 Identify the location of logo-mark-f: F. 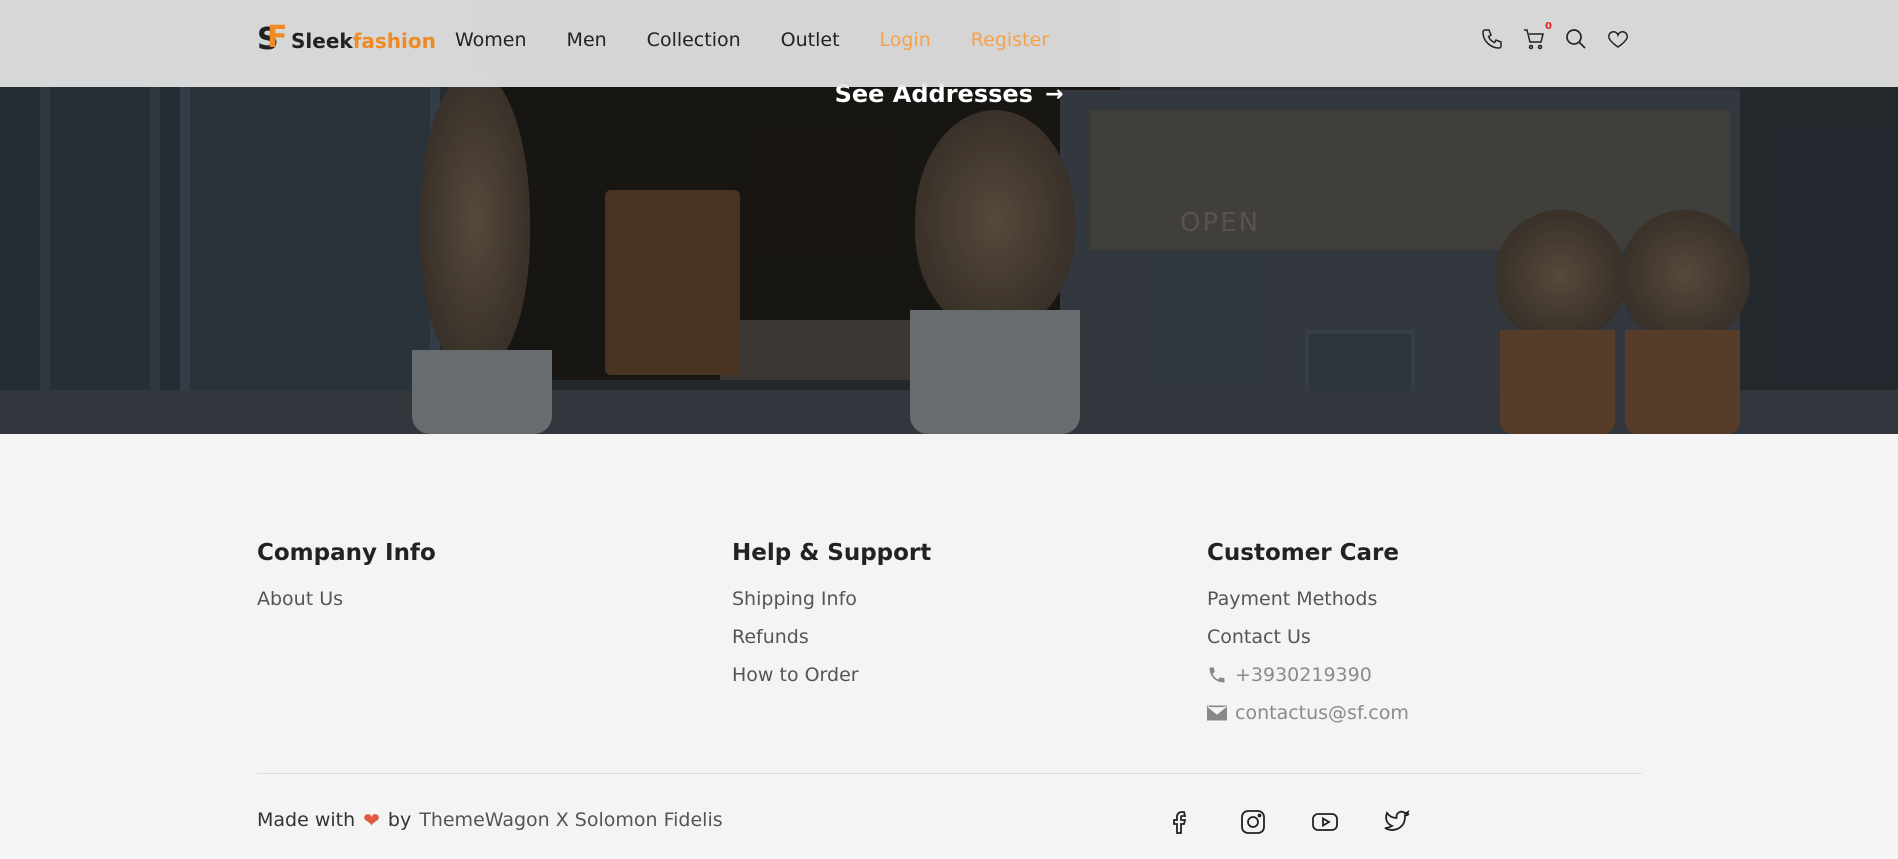
(277, 37).